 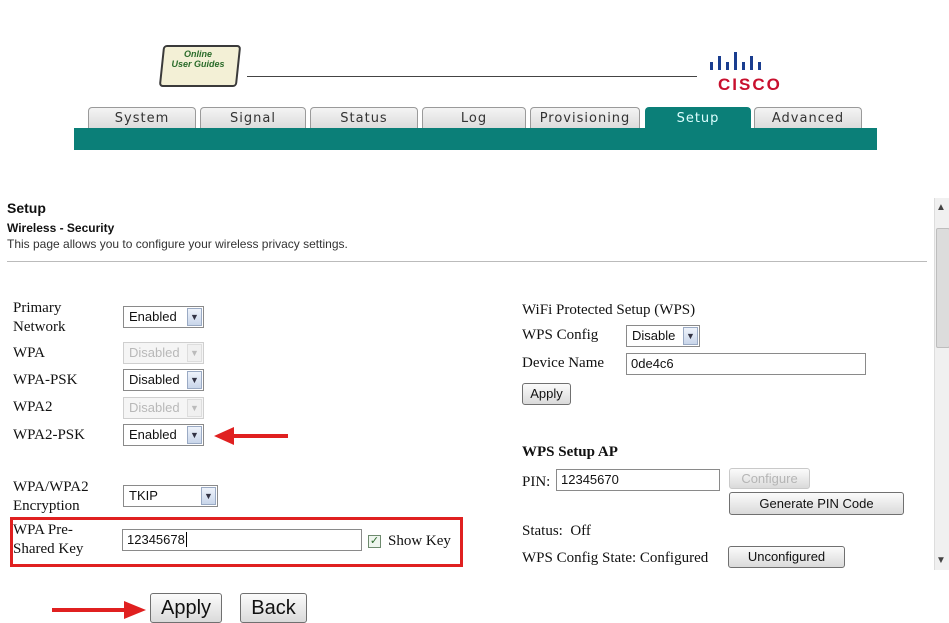 I want to click on psk-input: 12345678, so click(x=242, y=540).